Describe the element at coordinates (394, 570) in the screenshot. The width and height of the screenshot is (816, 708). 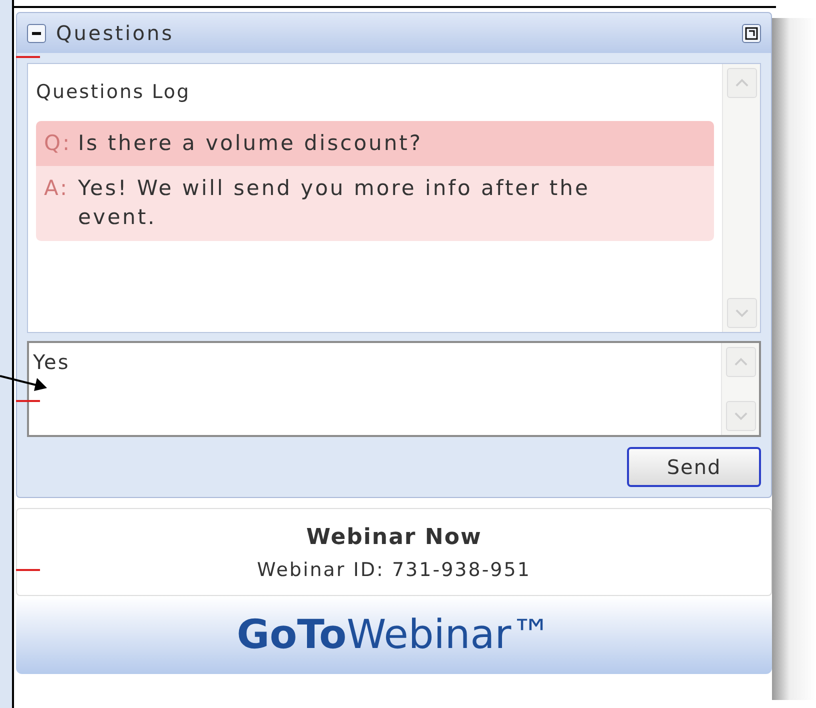
I see `webinar-id: Webinar ID: 731-938-951` at that location.